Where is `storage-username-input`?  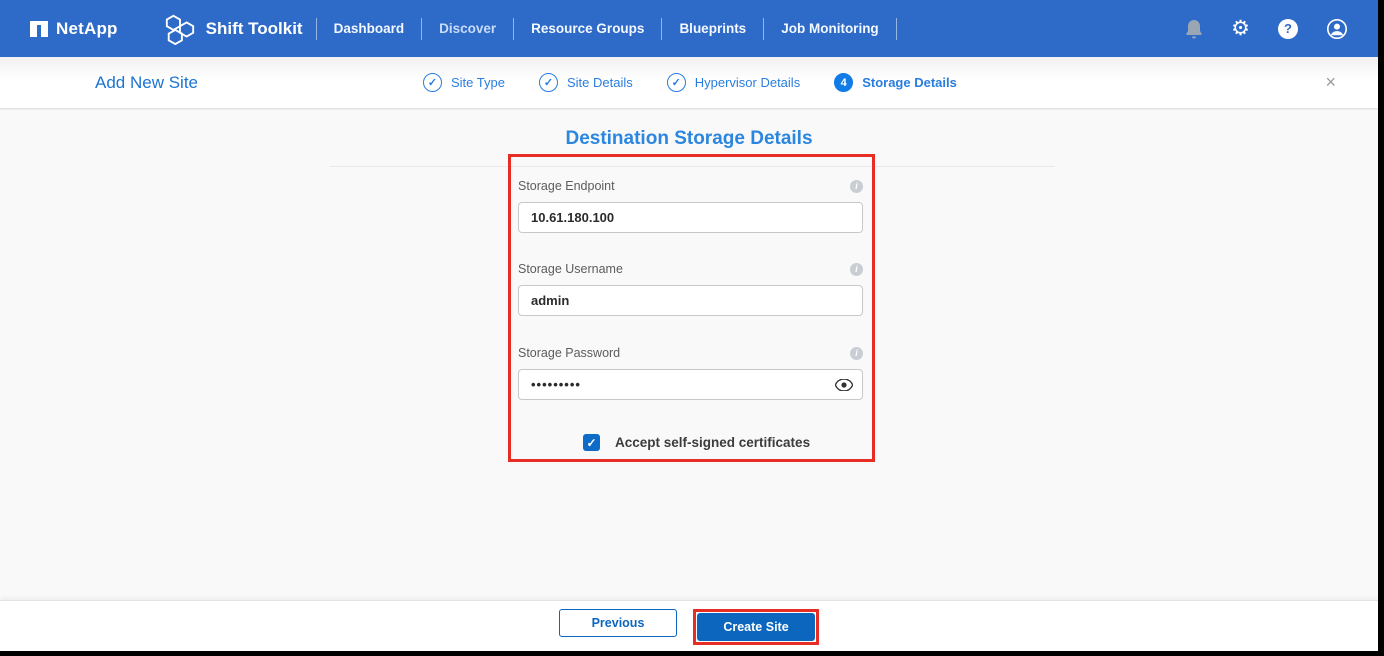
storage-username-input is located at coordinates (690, 300).